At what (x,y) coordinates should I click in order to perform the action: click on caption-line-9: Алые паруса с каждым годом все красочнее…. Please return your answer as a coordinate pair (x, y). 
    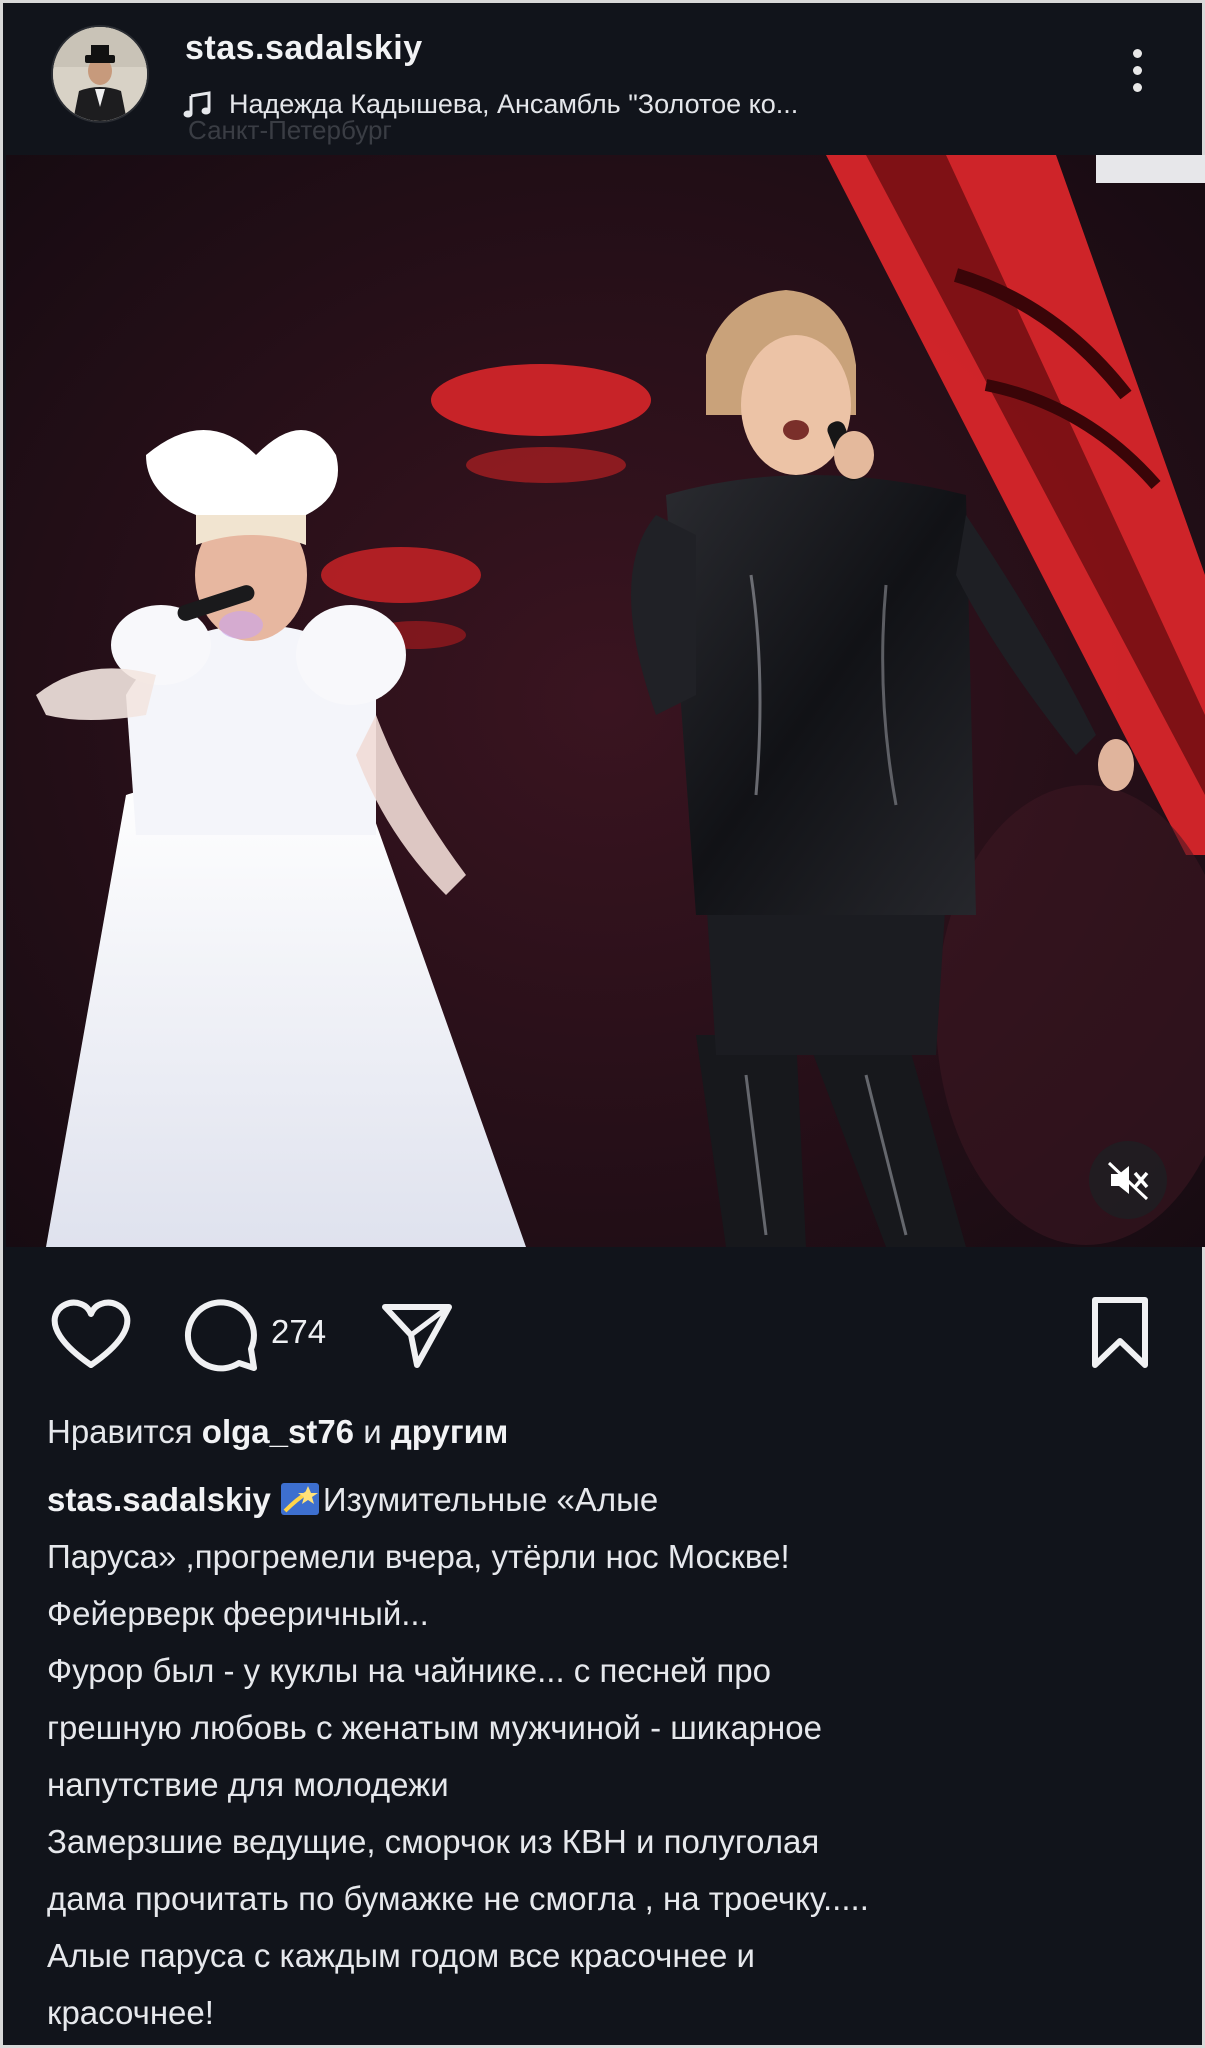
    Looking at the image, I should click on (401, 1955).